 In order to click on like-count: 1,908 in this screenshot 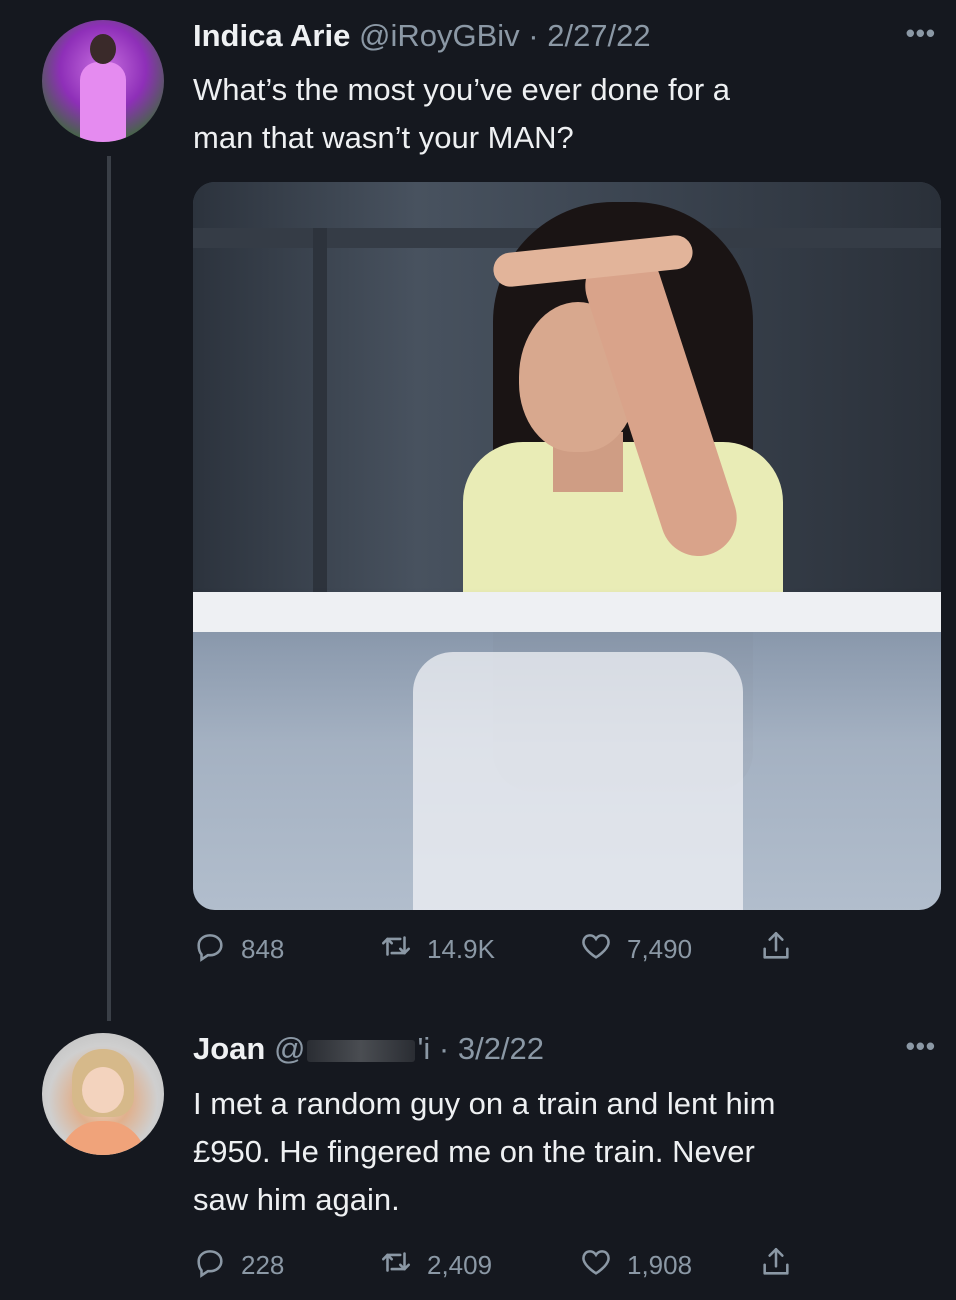, I will do `click(660, 1265)`.